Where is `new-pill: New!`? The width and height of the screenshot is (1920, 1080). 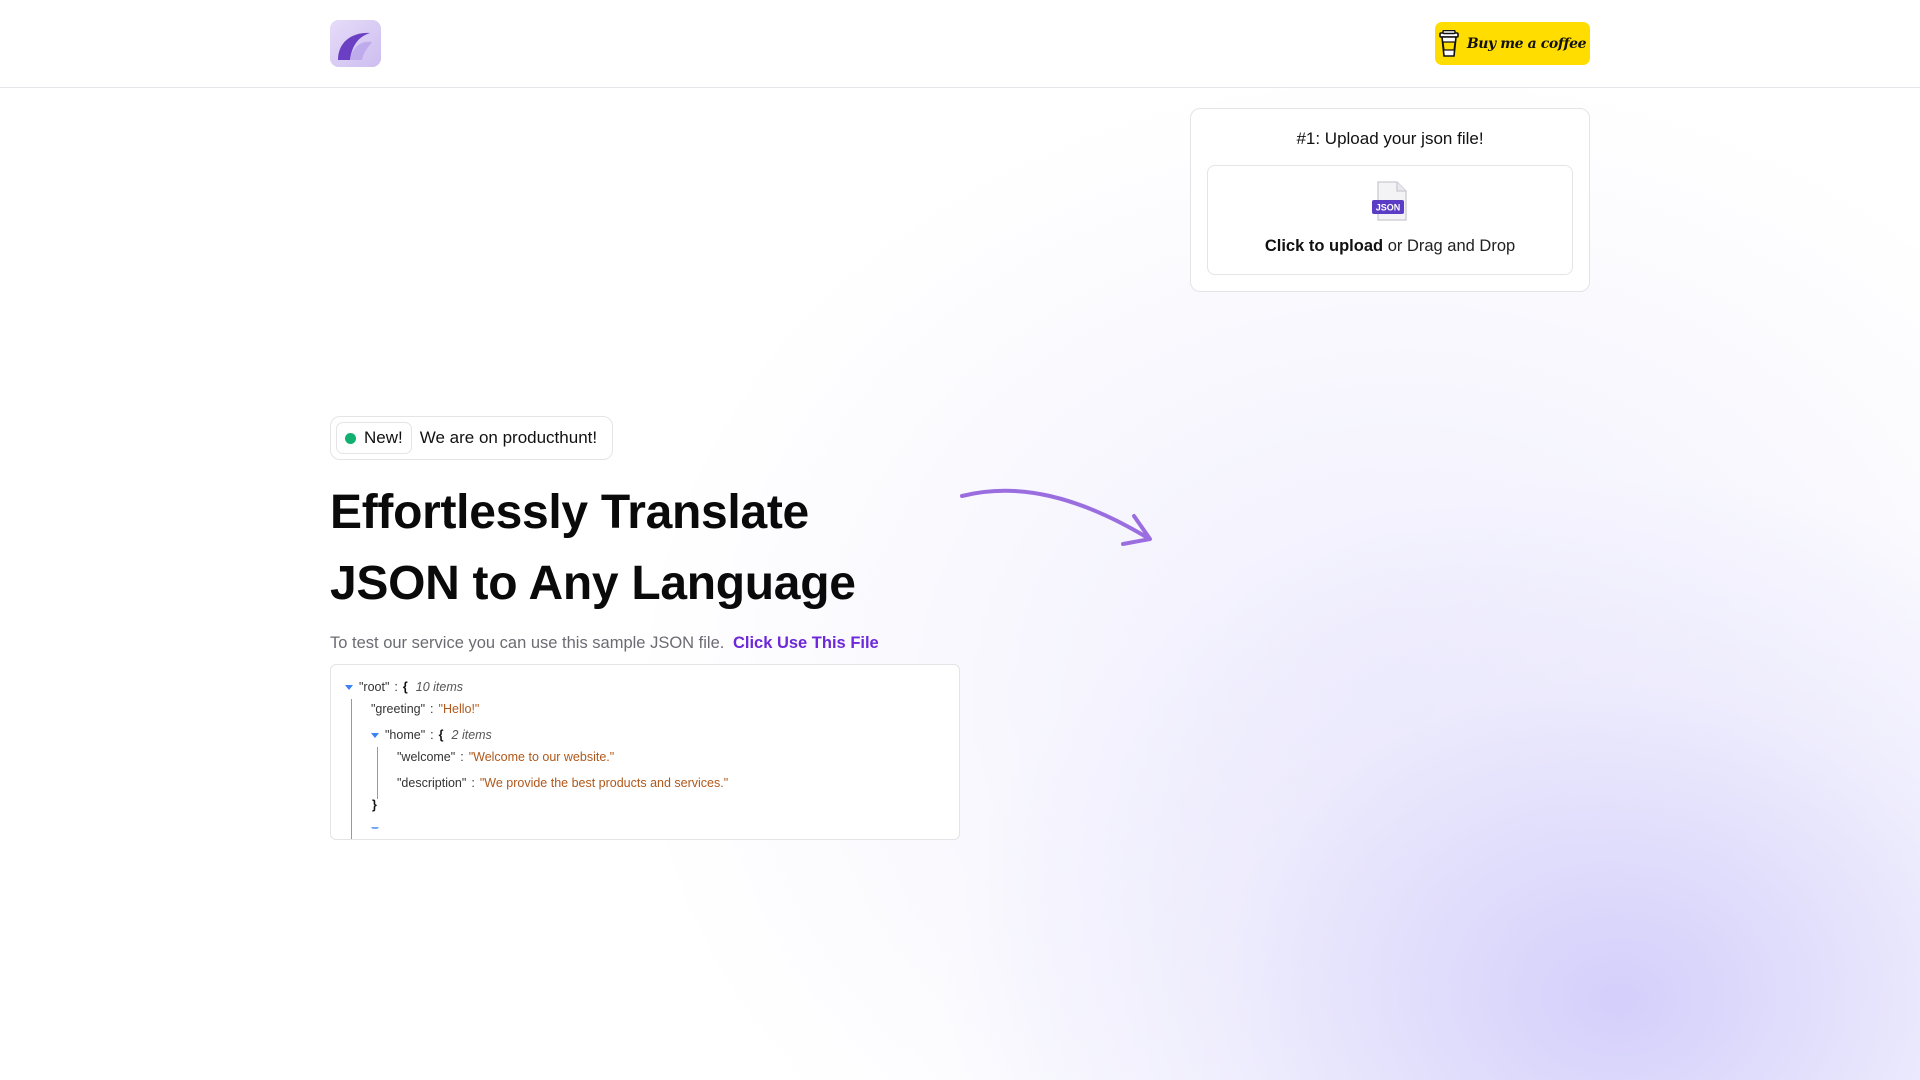 new-pill: New! is located at coordinates (374, 438).